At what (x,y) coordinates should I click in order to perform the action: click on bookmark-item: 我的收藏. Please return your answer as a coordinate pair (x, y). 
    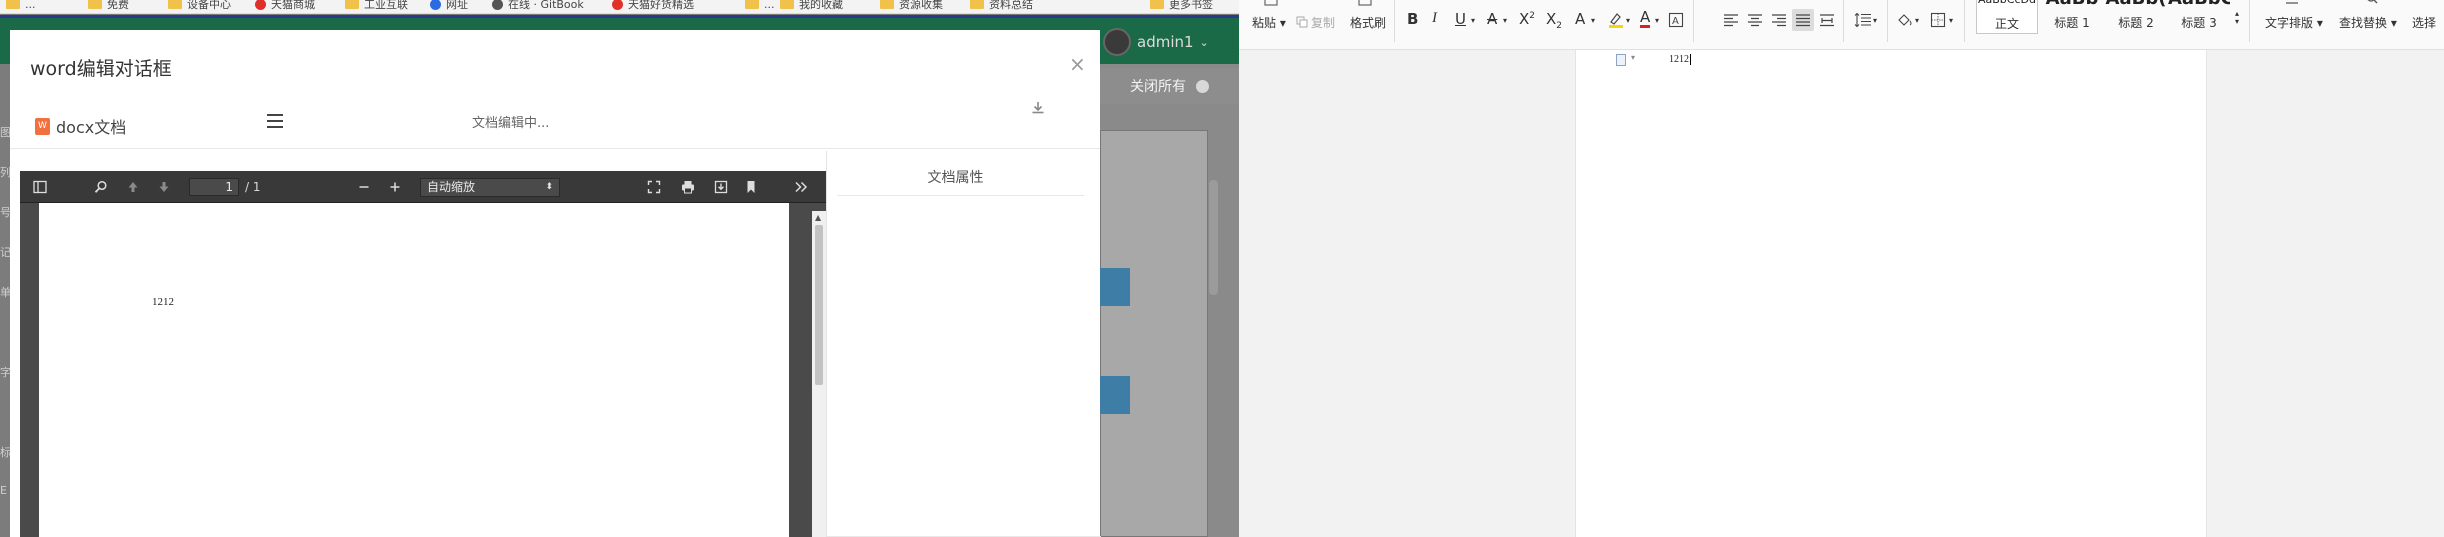
    Looking at the image, I should click on (811, 5).